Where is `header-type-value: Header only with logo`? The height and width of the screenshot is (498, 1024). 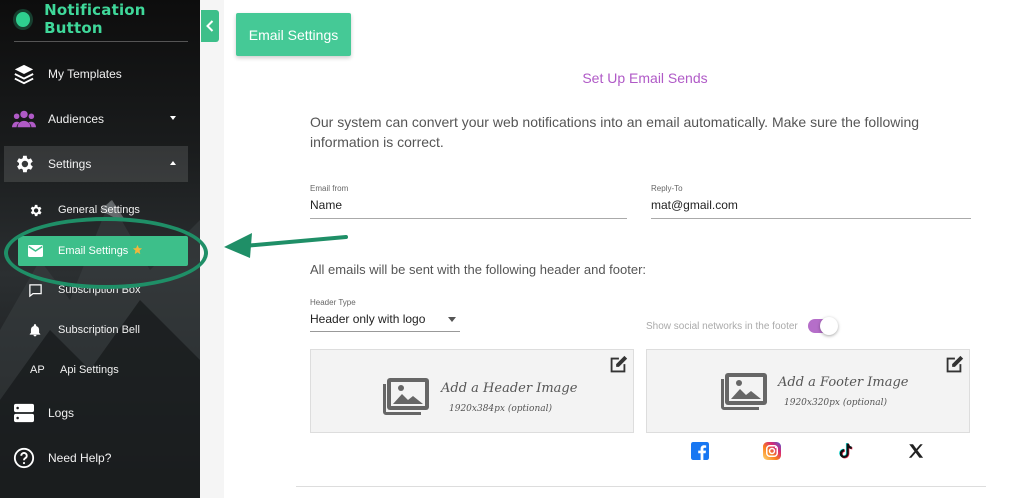 header-type-value: Header only with logo is located at coordinates (368, 319).